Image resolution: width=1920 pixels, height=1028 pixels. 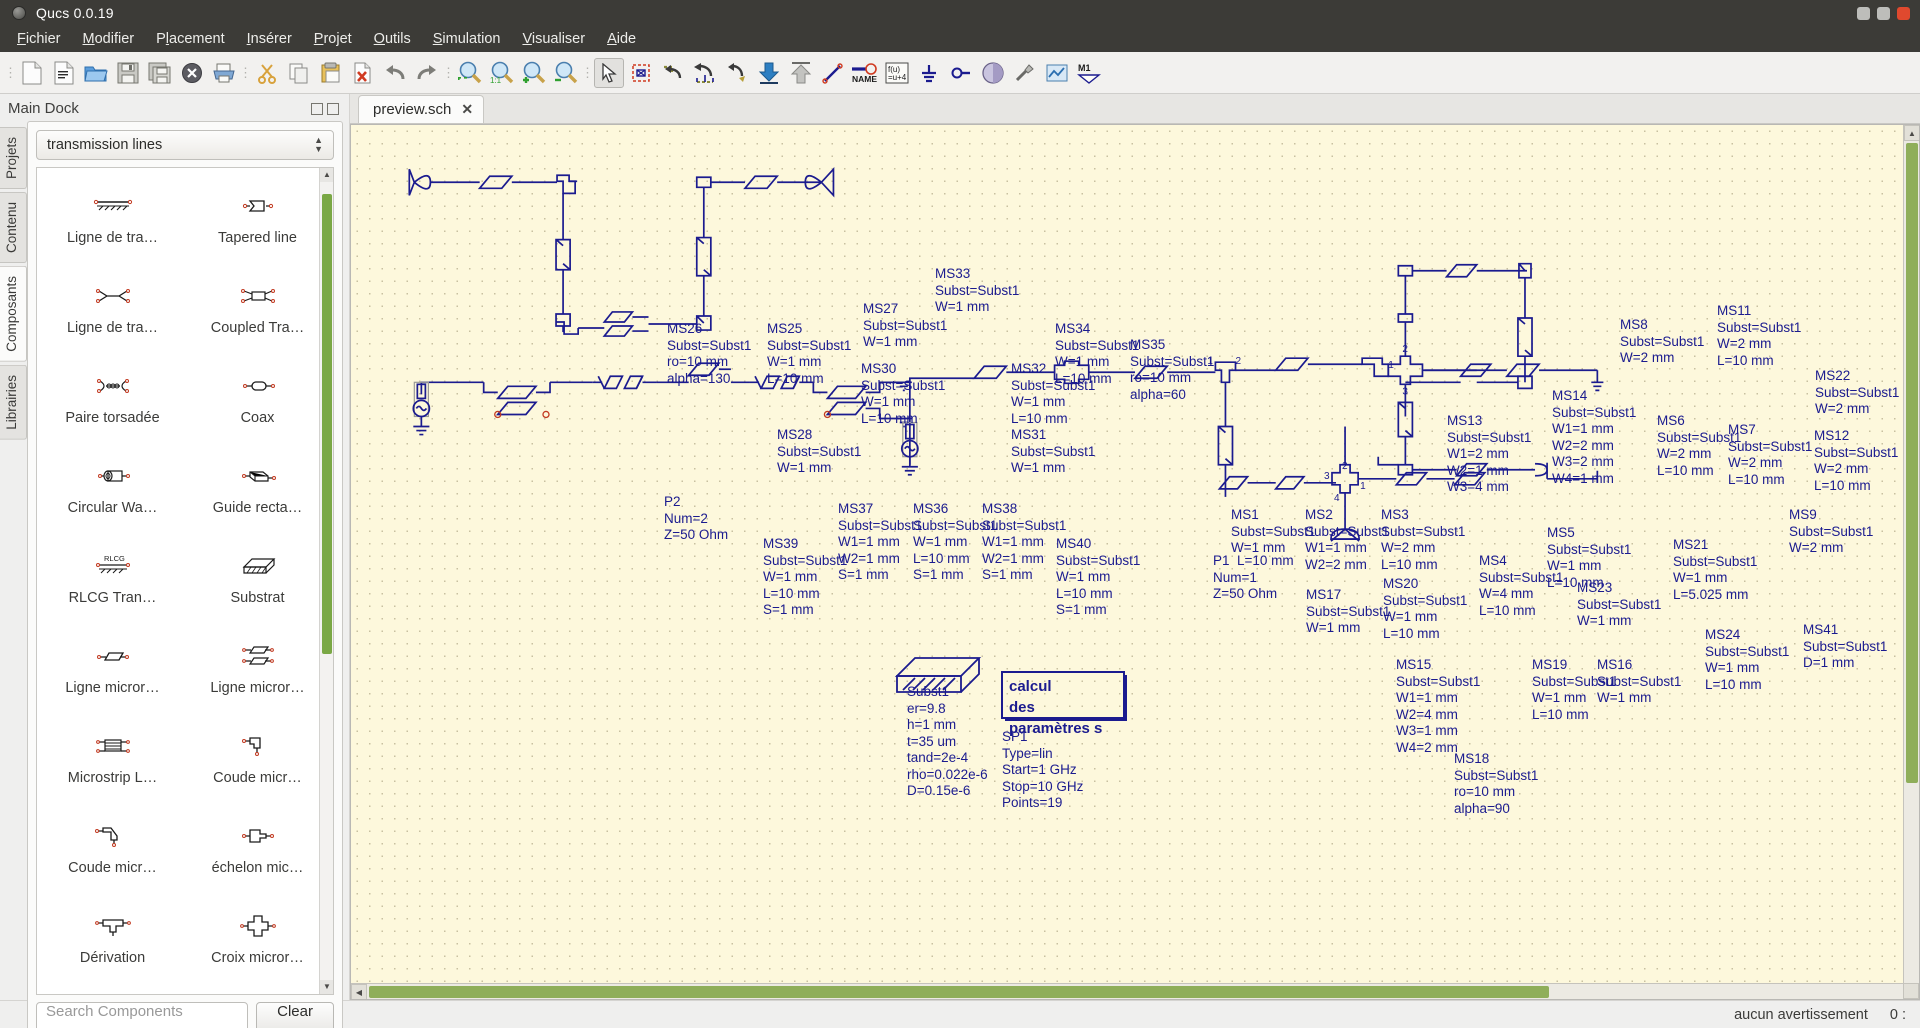 What do you see at coordinates (1831, 532) in the screenshot?
I see `component-annotation-ms9: MS9 Subst=Subst1 W=2 mm` at bounding box center [1831, 532].